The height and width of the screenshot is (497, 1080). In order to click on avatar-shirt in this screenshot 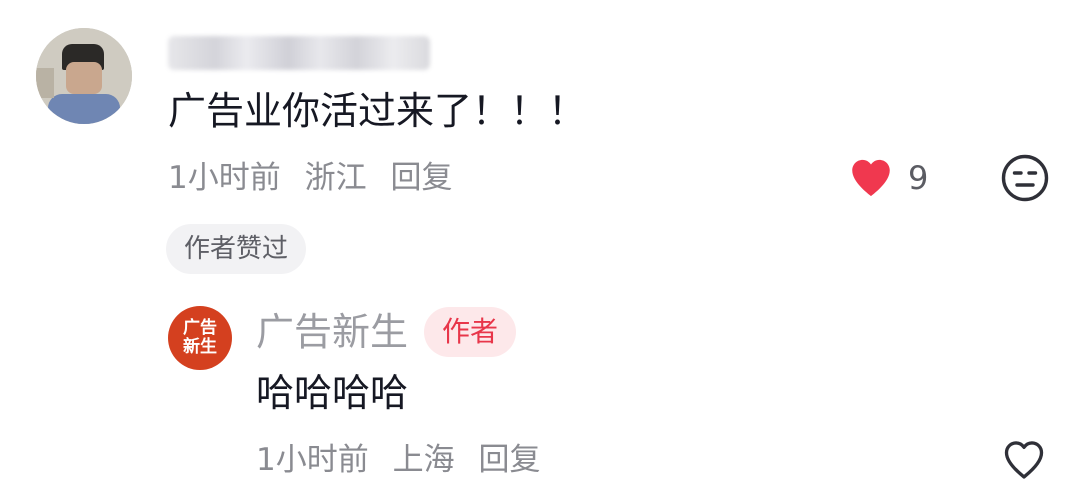, I will do `click(84, 109)`.